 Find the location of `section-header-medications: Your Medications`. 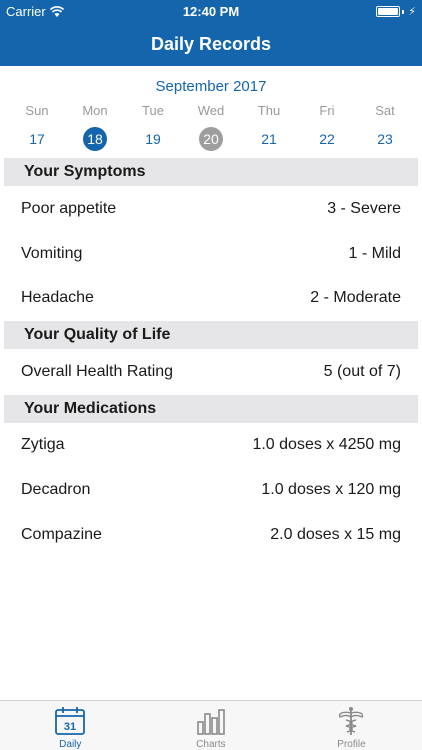

section-header-medications: Your Medications is located at coordinates (211, 409).